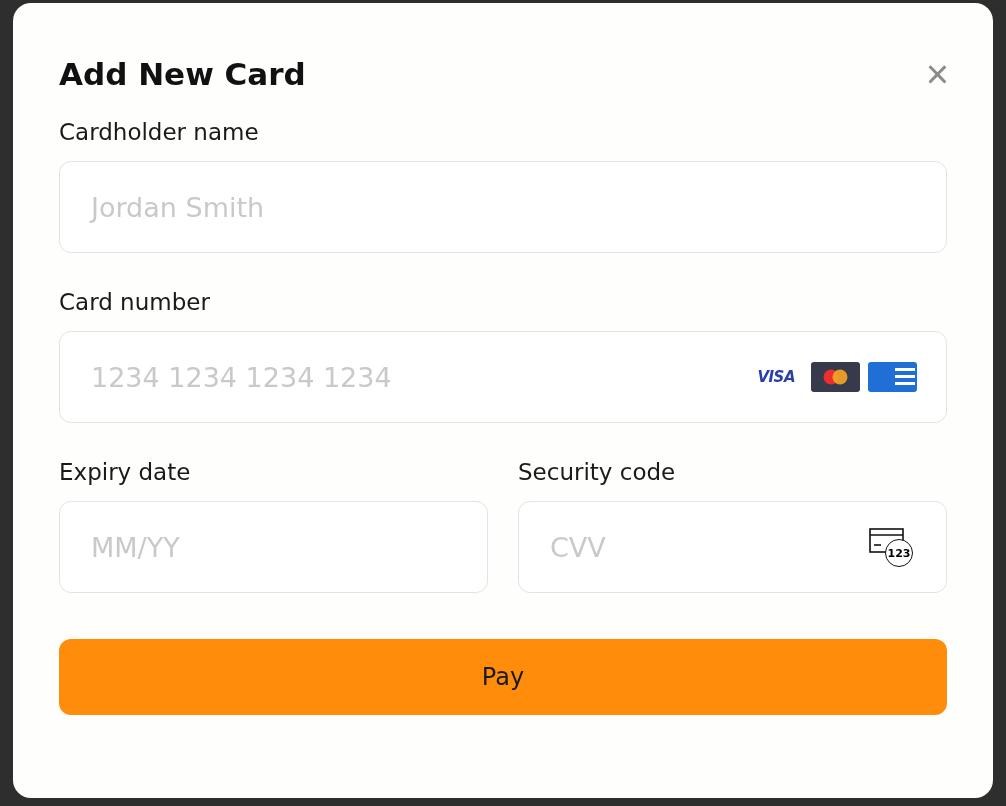 The width and height of the screenshot is (1006, 806). What do you see at coordinates (125, 472) in the screenshot?
I see `field-label: Expiry date` at bounding box center [125, 472].